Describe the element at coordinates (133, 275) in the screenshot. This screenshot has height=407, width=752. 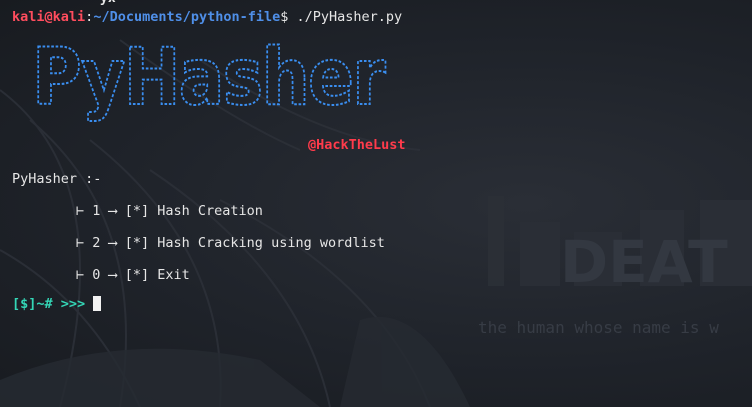
I see `menu-item-exit: ⊢ 0 ⟶ [*] Exit` at that location.